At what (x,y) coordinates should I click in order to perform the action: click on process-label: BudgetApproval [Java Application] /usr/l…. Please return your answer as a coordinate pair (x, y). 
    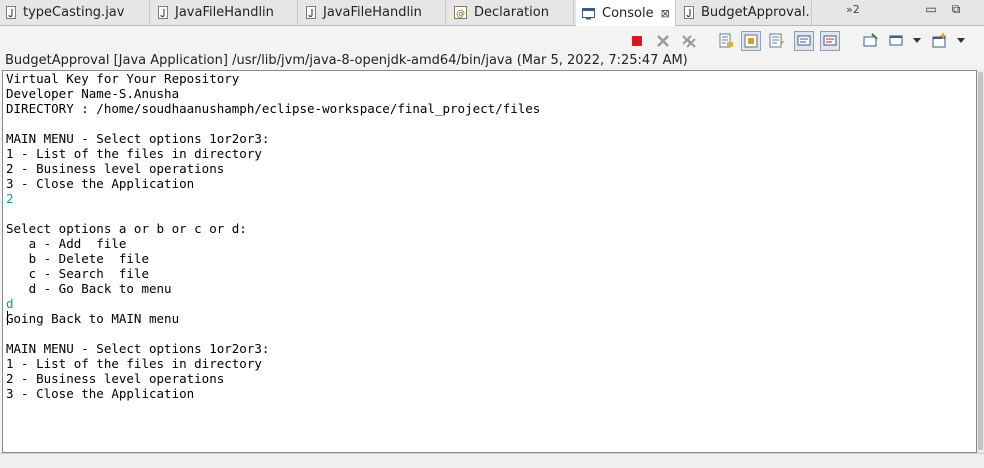
    Looking at the image, I should click on (346, 60).